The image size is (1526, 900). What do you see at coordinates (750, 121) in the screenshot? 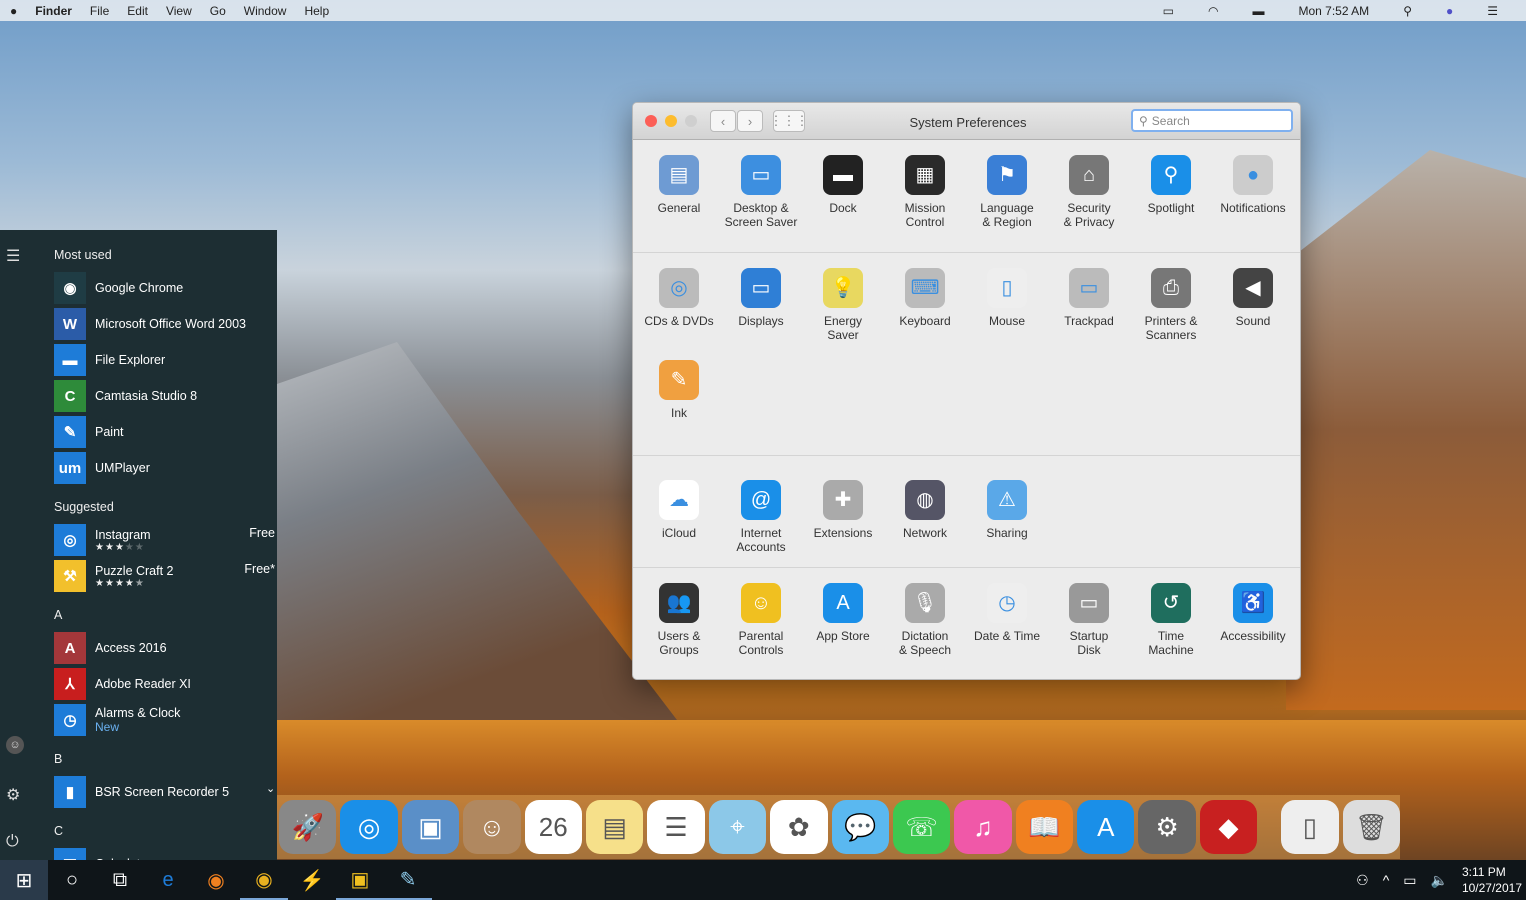
I see `forward-button: ›` at bounding box center [750, 121].